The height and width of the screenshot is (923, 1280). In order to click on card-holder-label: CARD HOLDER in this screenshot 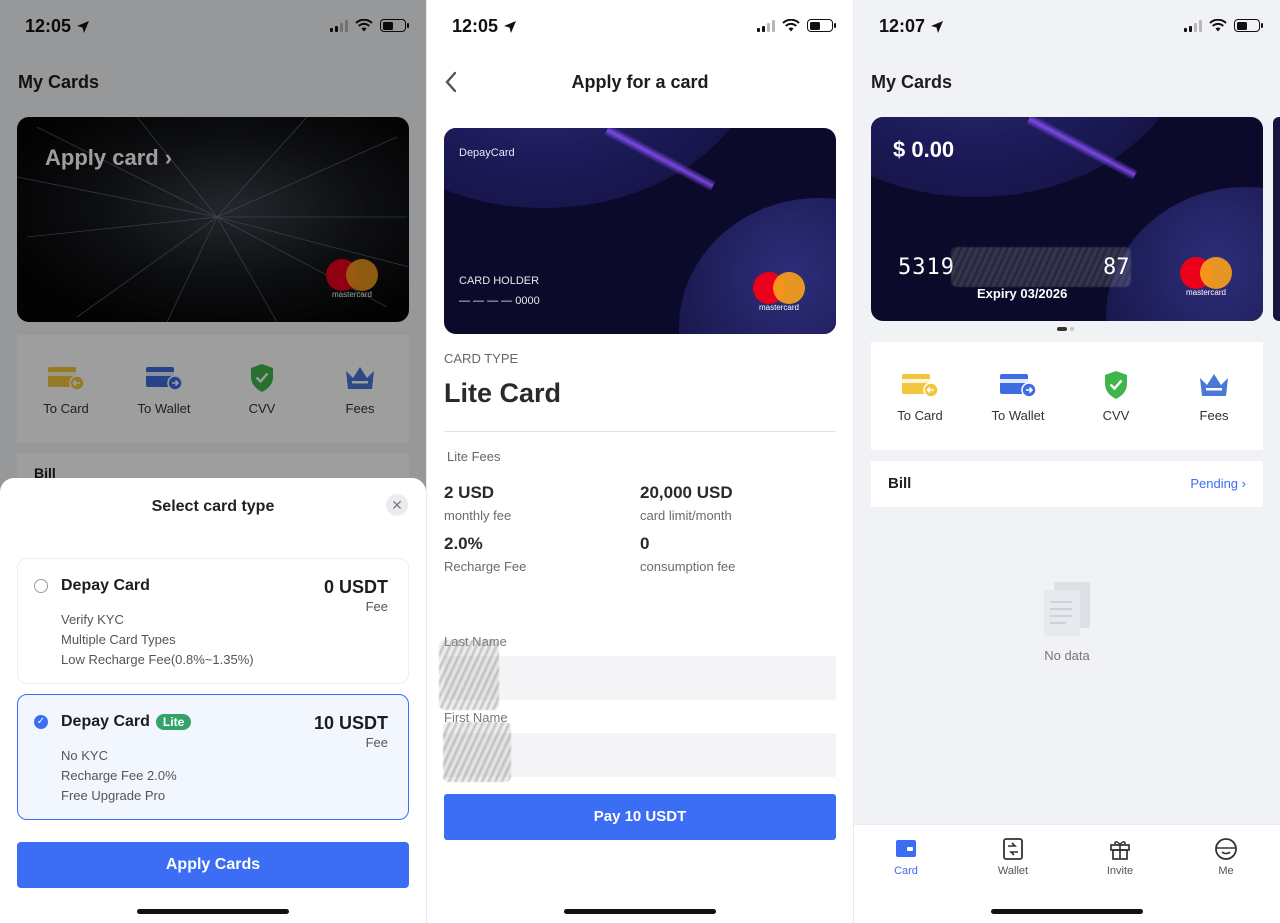, I will do `click(499, 281)`.